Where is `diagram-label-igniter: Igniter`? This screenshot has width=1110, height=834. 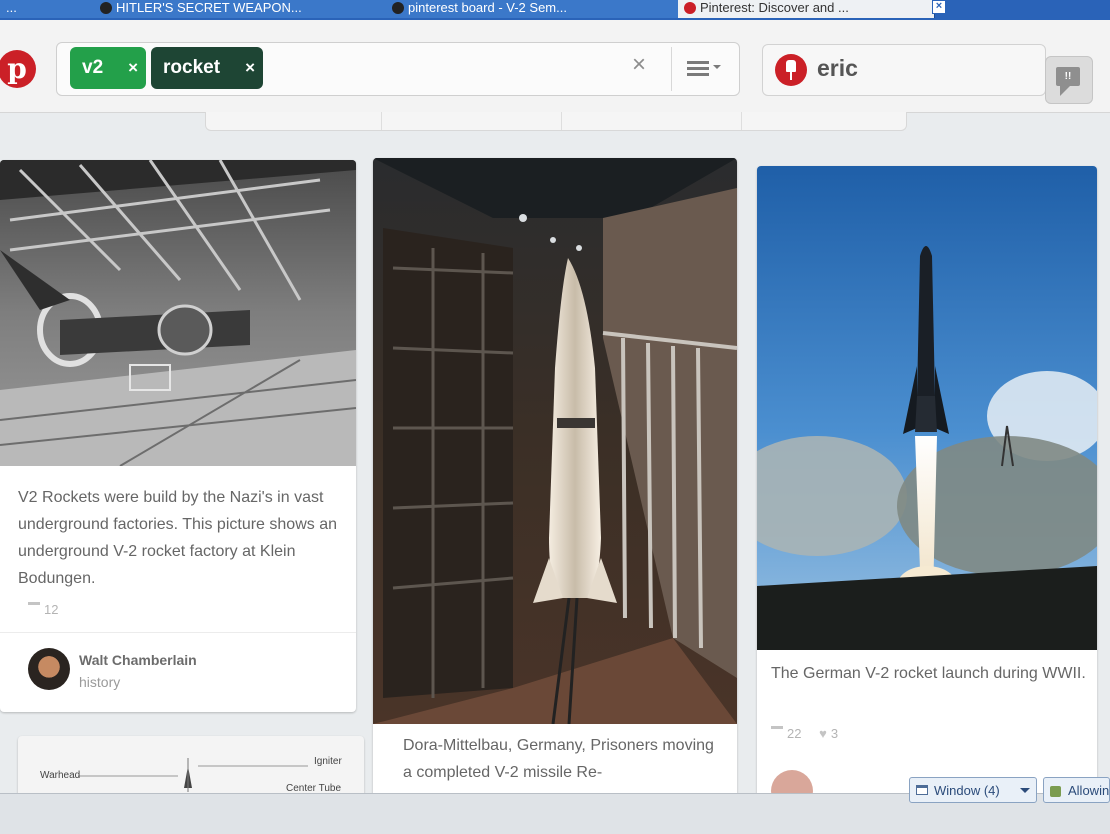
diagram-label-igniter: Igniter is located at coordinates (328, 761).